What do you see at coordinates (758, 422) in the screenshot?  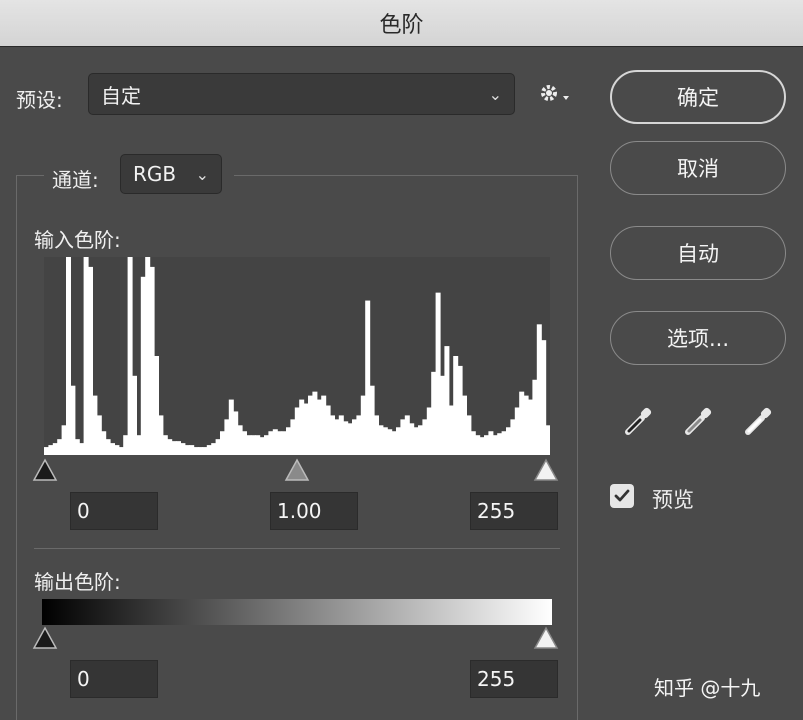 I see `white-point-eyedropper-icon` at bounding box center [758, 422].